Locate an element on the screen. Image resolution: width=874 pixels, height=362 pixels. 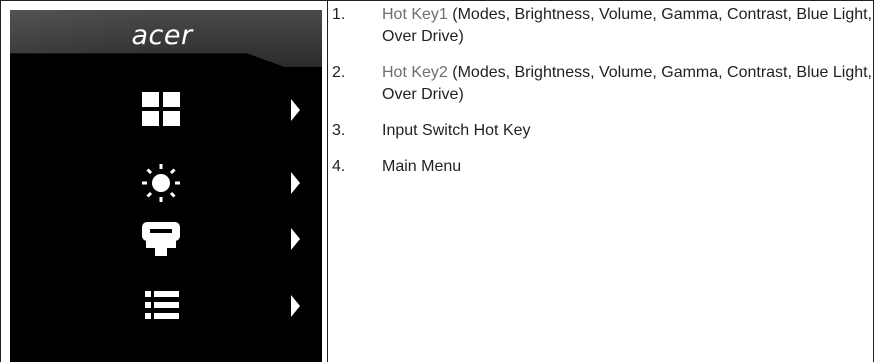
list-item: 4. Main Menu is located at coordinates (602, 167).